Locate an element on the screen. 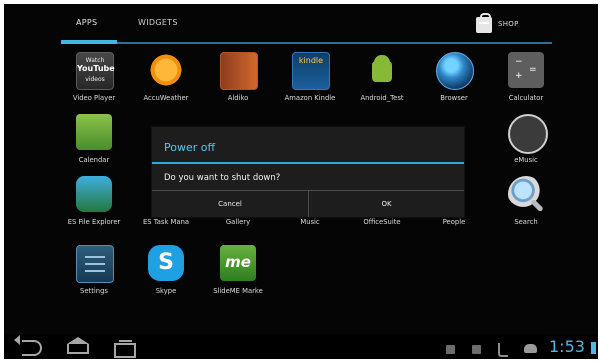 The image size is (601, 362). app-drawer-tabs: APPS WIDGETS SHOP is located at coordinates (301, 24).